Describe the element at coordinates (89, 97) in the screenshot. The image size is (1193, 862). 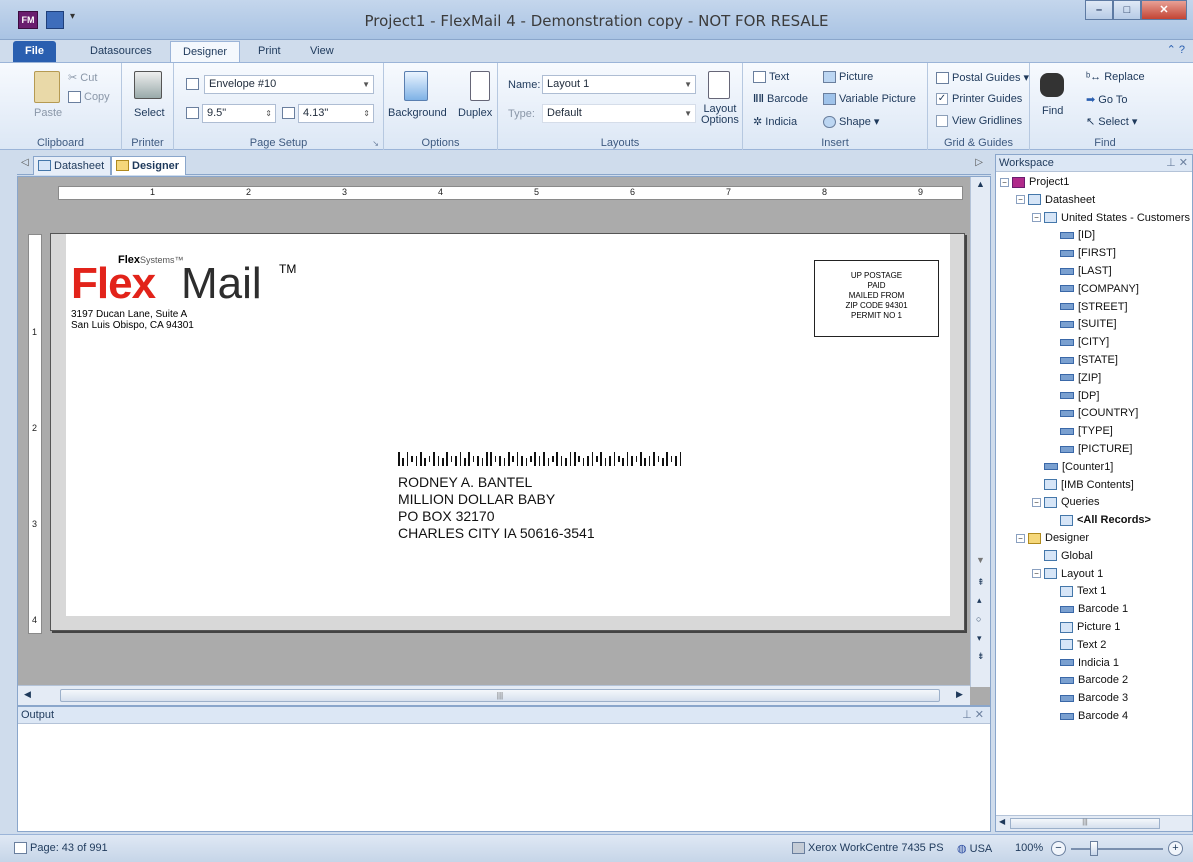
I see `copy-button: Copy` at that location.